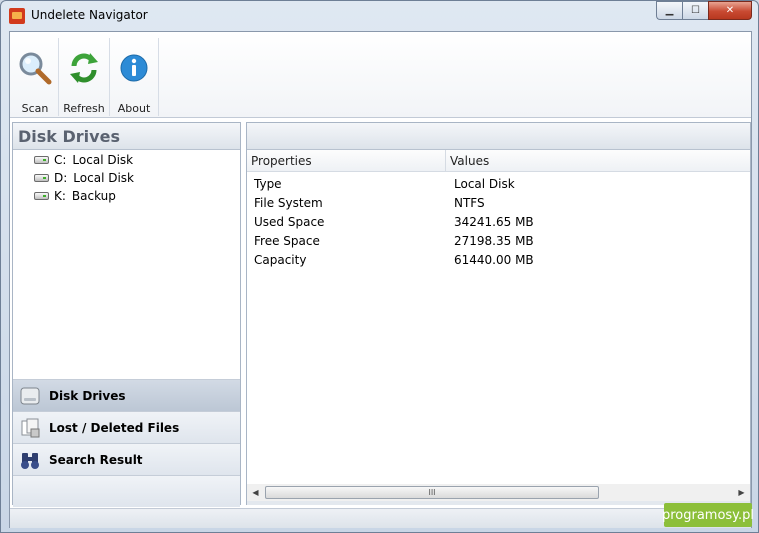 The width and height of the screenshot is (759, 533). What do you see at coordinates (35, 108) in the screenshot?
I see `scan-label: Scan` at bounding box center [35, 108].